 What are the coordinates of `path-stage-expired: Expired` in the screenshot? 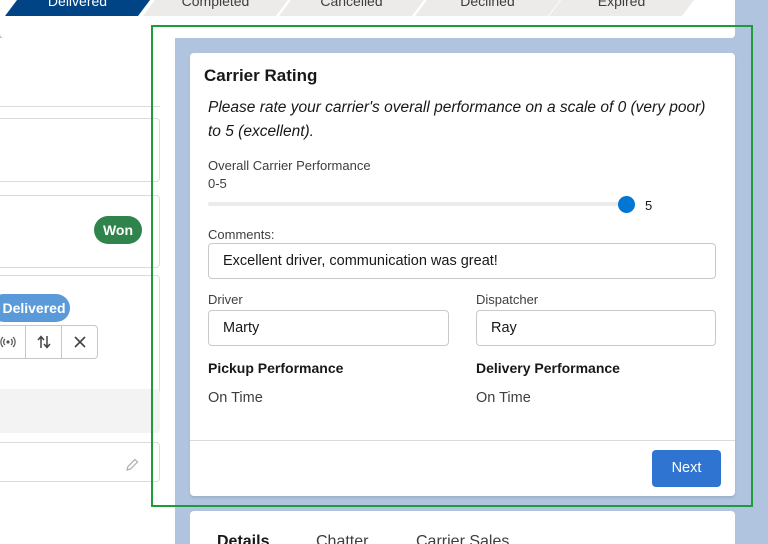 It's located at (621, 8).